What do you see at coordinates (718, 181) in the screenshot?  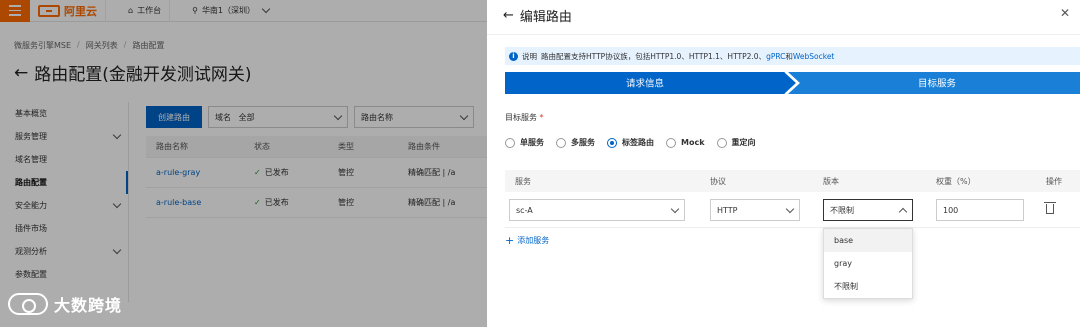 I see `column-header: 协议` at bounding box center [718, 181].